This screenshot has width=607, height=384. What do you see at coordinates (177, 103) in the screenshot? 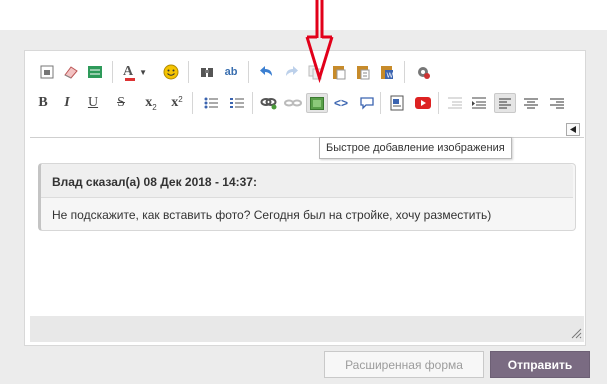
I see `superscript-button: x2` at bounding box center [177, 103].